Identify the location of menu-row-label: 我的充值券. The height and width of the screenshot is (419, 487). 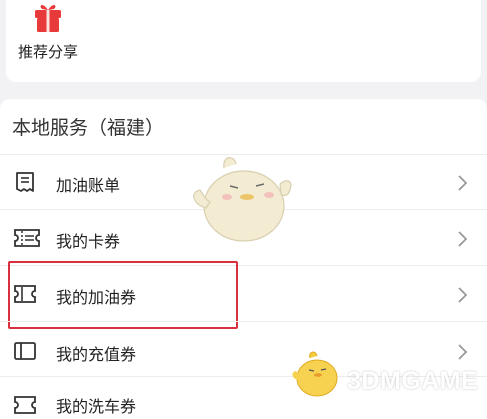
(96, 354).